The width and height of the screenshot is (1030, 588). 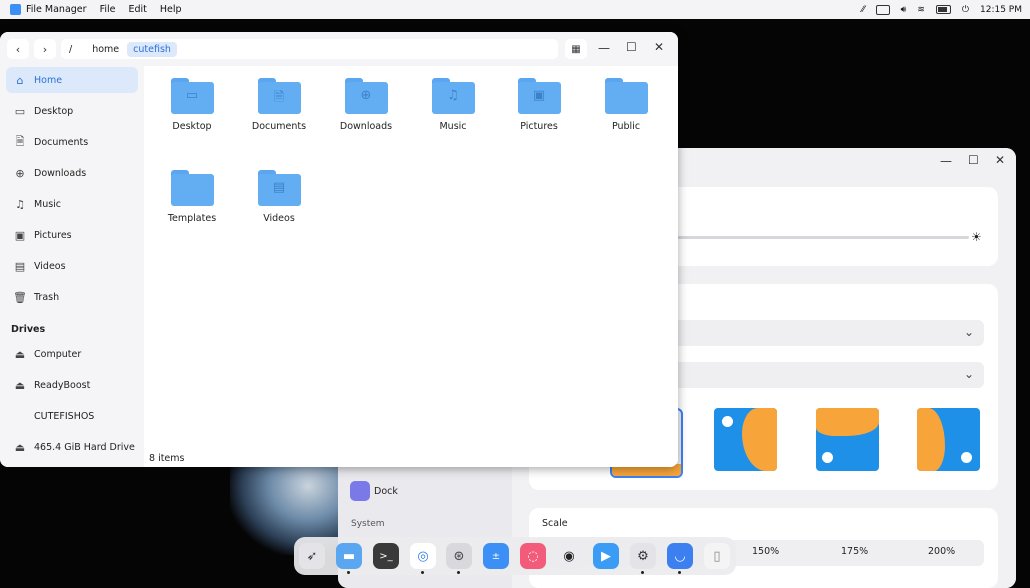 I want to click on sidebar-item-computer: ⏏ Computer, so click(x=72, y=354).